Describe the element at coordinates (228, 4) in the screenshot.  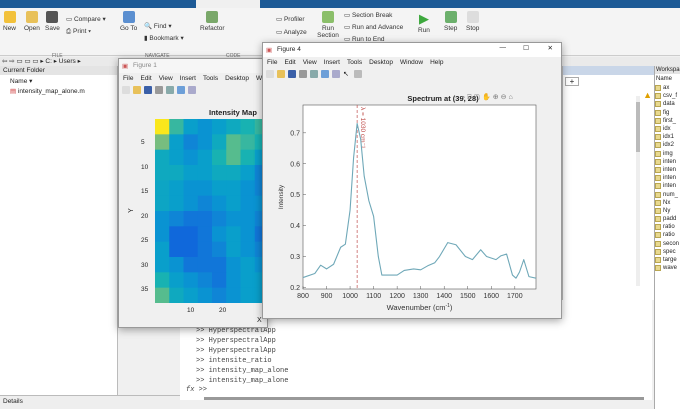
I see `tab-editor` at that location.